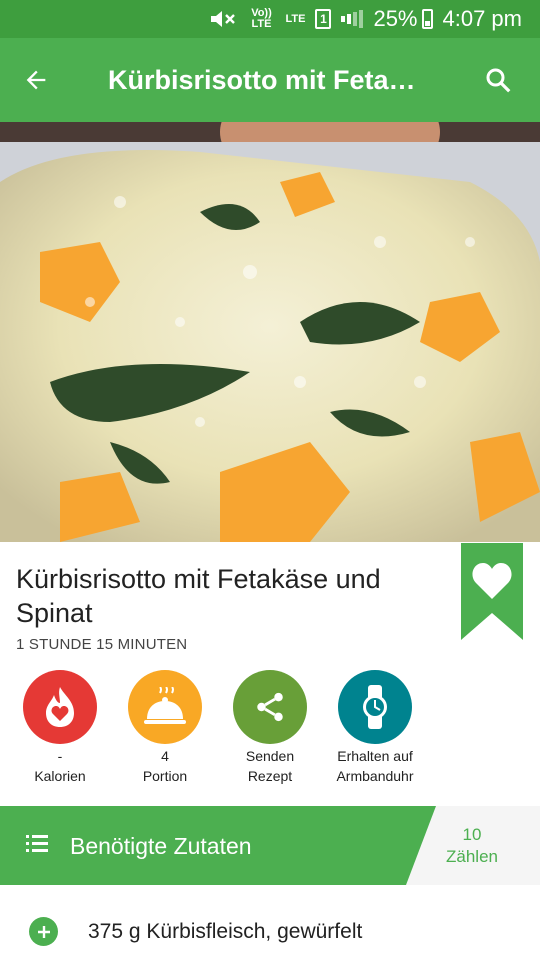 Image resolution: width=540 pixels, height=960 pixels. What do you see at coordinates (270, 776) in the screenshot?
I see `send-recipe-line2: Rezept` at bounding box center [270, 776].